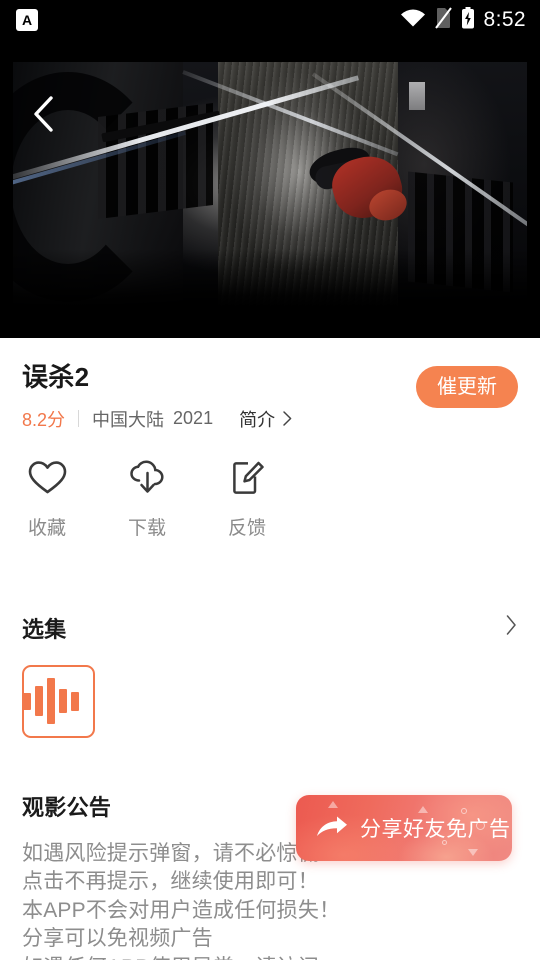  I want to click on scene-vent, so click(417, 96).